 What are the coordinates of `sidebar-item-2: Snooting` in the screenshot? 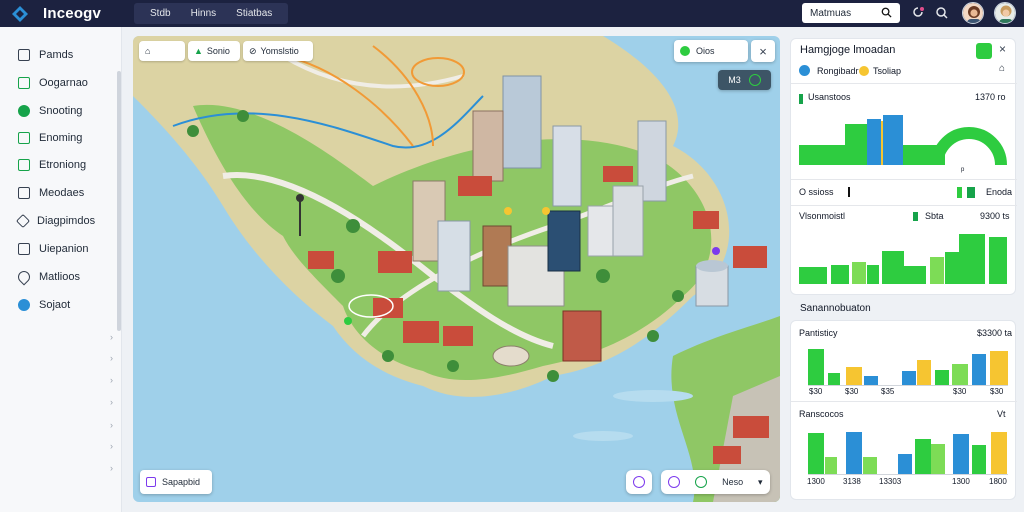 It's located at (50, 111).